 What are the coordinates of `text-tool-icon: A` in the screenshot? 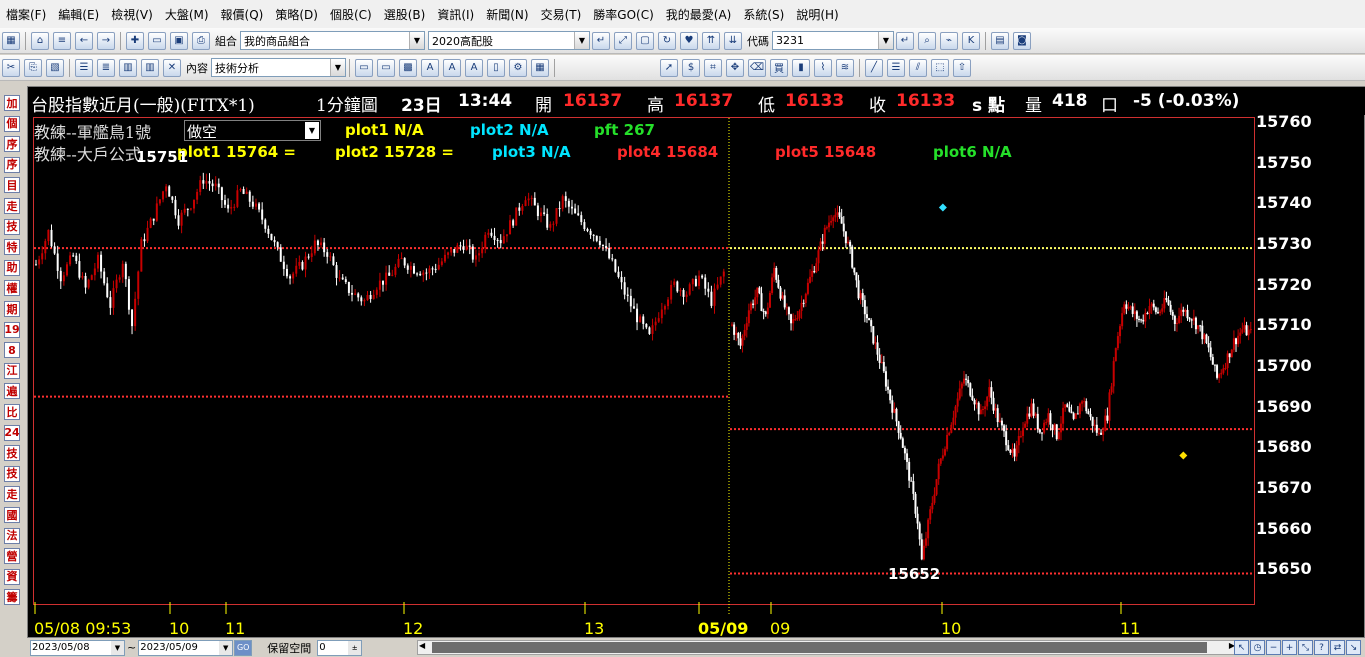 It's located at (430, 67).